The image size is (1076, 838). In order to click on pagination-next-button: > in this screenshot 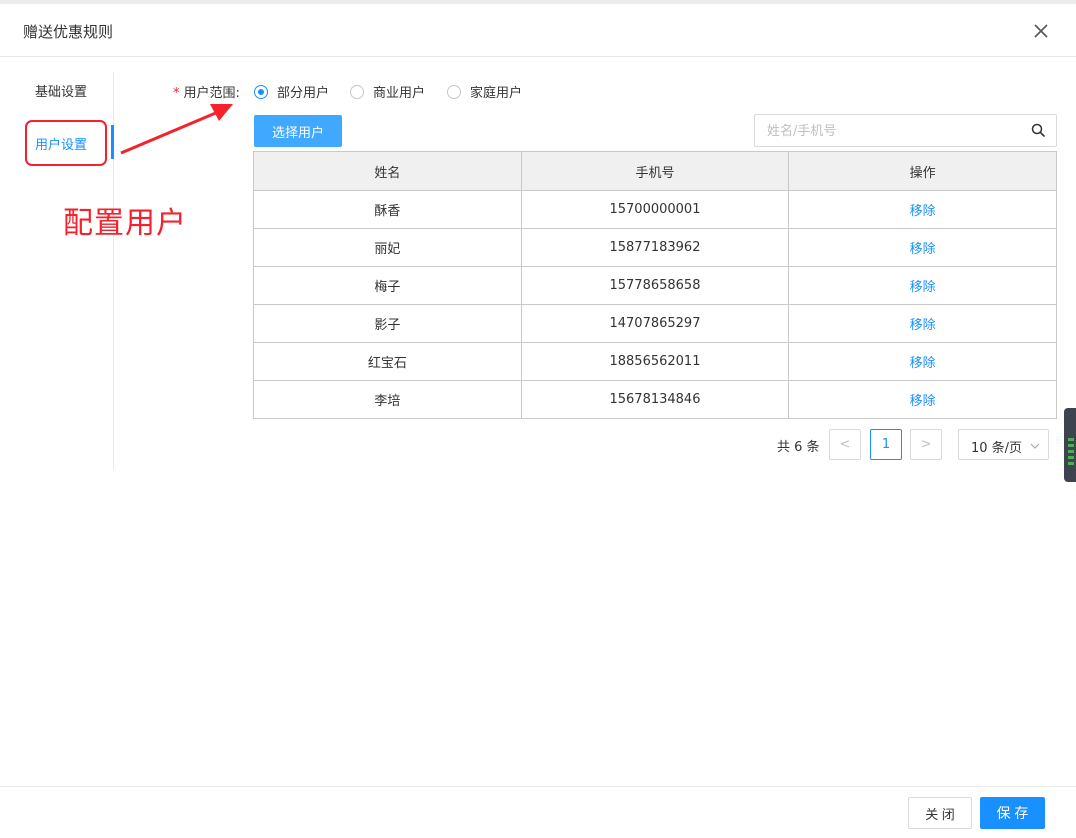, I will do `click(926, 444)`.